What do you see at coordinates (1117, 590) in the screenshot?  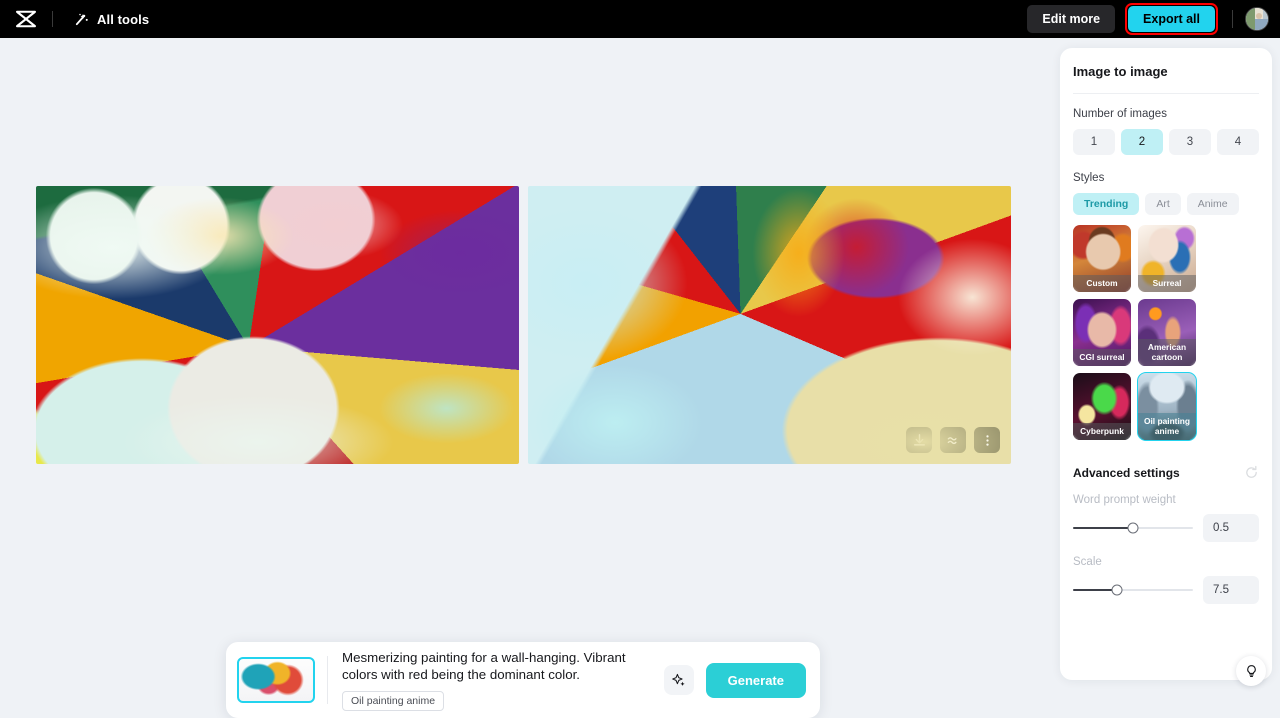 I see `scale-thumb` at bounding box center [1117, 590].